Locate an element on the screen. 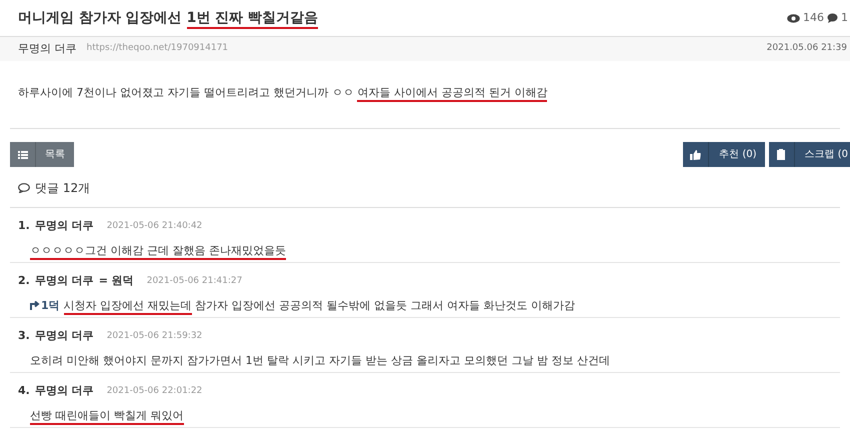 The width and height of the screenshot is (850, 429). scrap-button: 스크랩 (0 is located at coordinates (809, 154).